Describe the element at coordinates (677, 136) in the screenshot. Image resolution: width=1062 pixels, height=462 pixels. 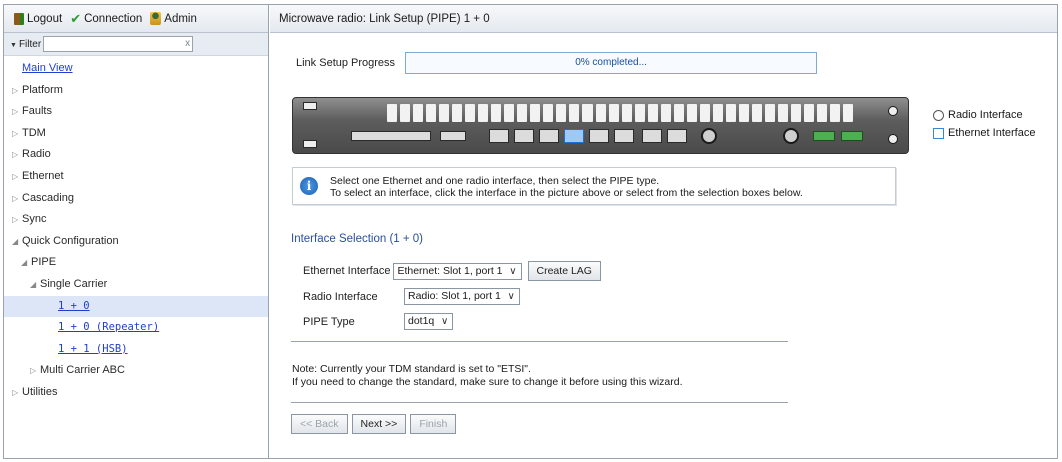
I see `sfp-port-b` at that location.